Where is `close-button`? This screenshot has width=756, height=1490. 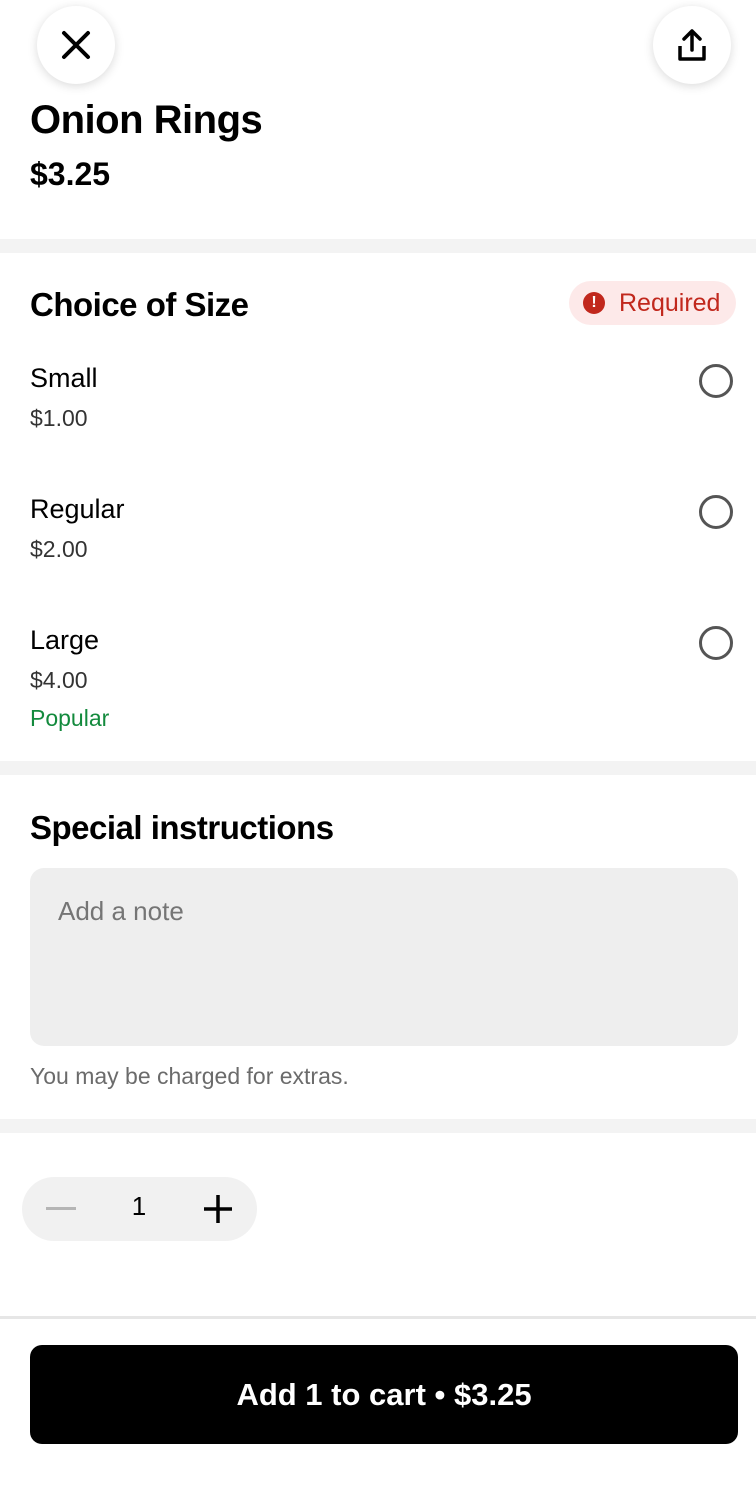
close-button is located at coordinates (76, 45).